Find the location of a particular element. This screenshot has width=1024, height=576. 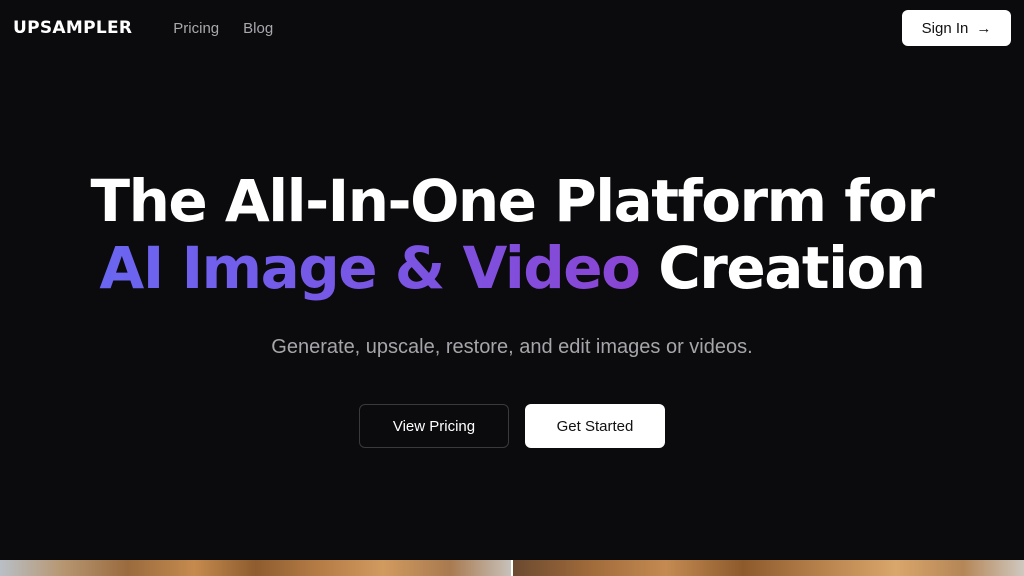

main-nav: Pricing Blog is located at coordinates (223, 28).